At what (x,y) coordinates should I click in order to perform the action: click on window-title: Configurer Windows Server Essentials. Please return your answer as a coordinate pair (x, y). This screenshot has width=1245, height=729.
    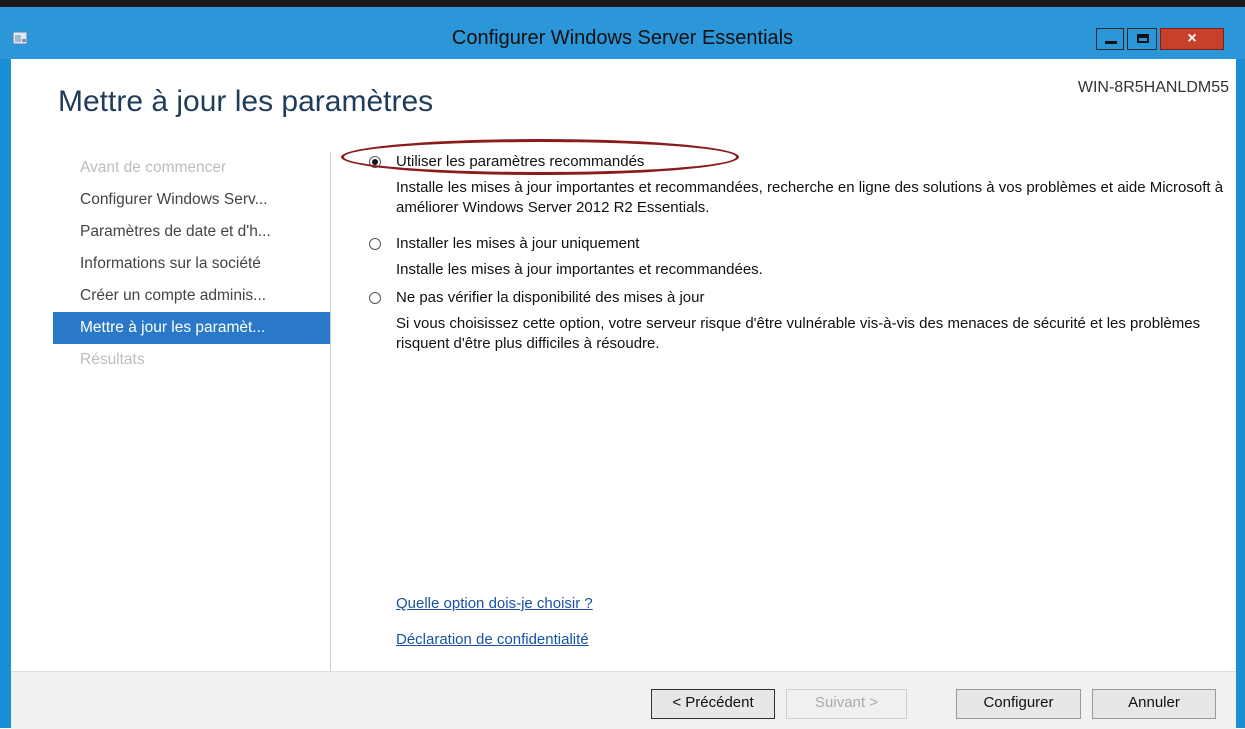
    Looking at the image, I should click on (622, 38).